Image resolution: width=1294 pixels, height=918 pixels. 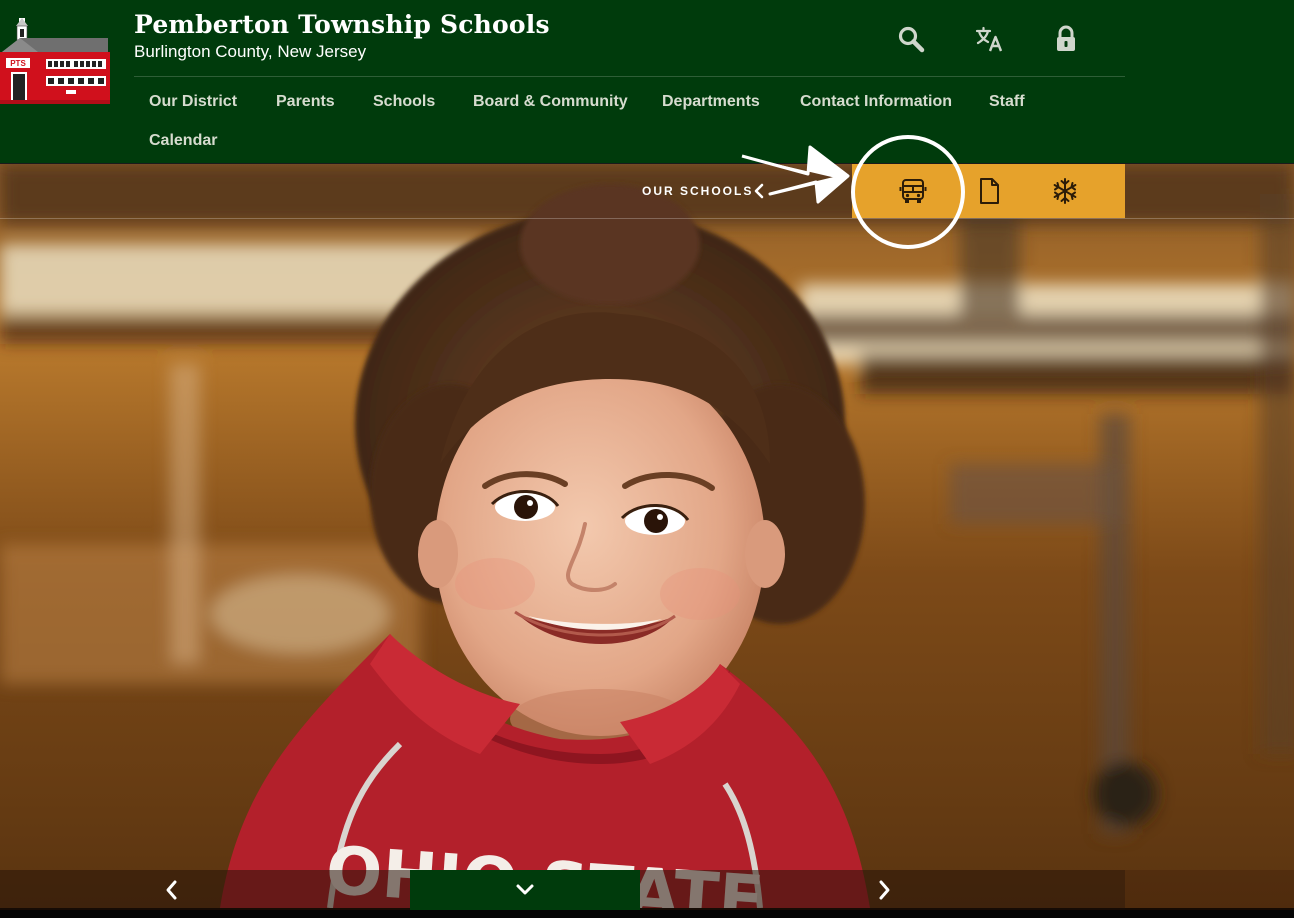 I want to click on site-subtitle: Burlington County, New Jersey, so click(x=250, y=51).